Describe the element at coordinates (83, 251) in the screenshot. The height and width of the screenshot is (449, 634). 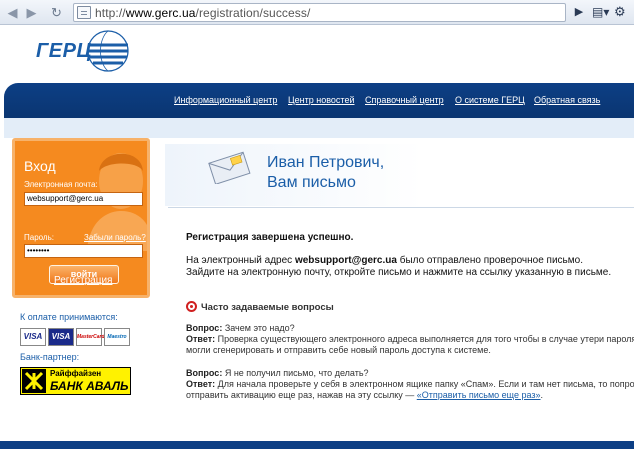
I see `password-field: ••••••••` at that location.